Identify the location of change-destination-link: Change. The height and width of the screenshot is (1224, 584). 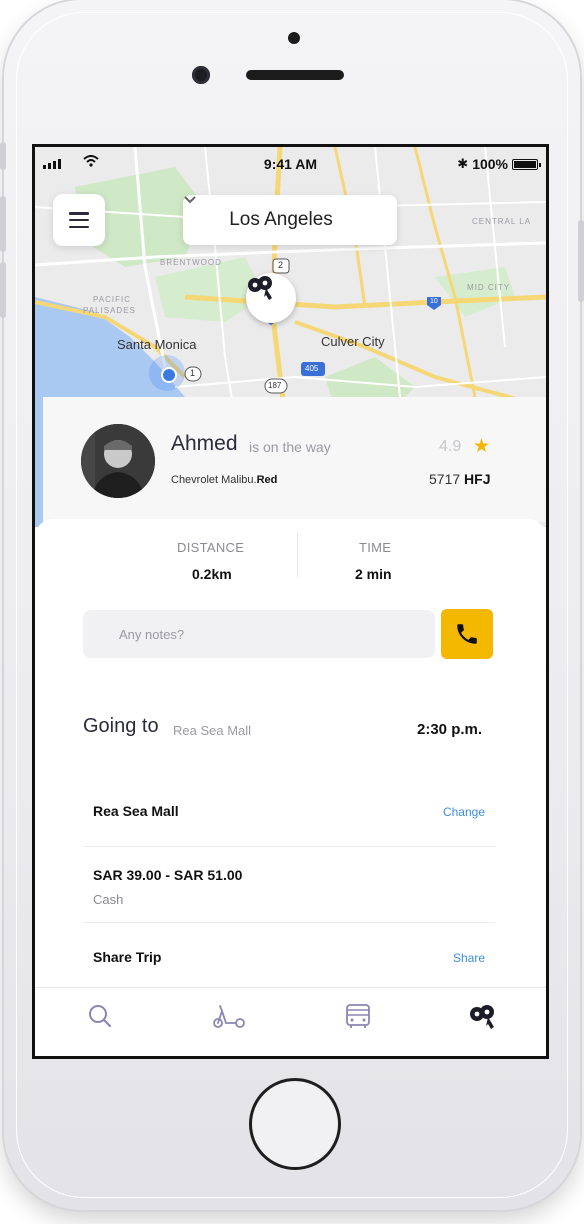
(464, 812).